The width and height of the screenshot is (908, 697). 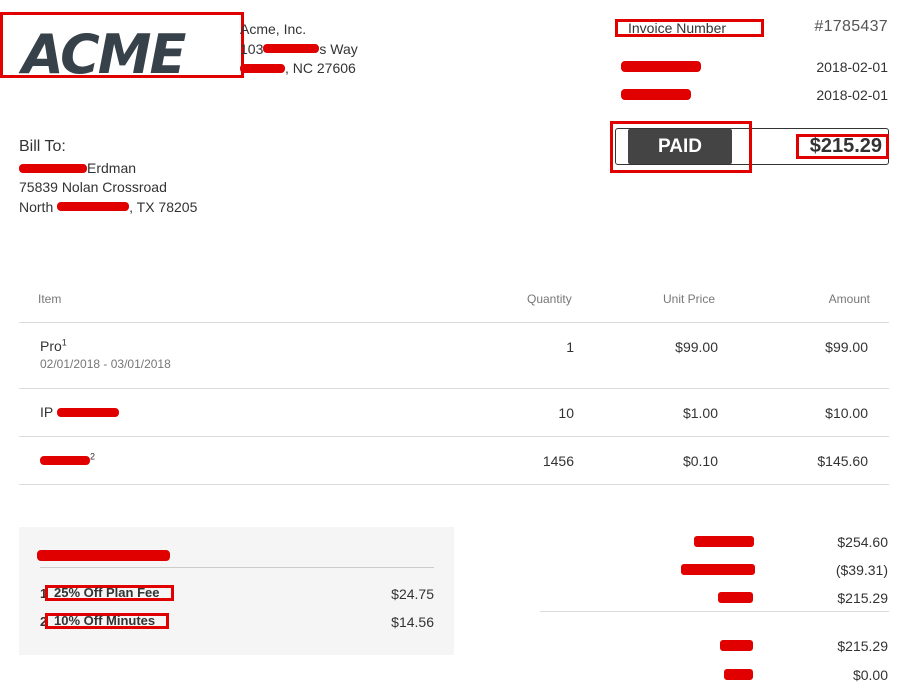 What do you see at coordinates (862, 542) in the screenshot?
I see `subtotal-value: $254.60` at bounding box center [862, 542].